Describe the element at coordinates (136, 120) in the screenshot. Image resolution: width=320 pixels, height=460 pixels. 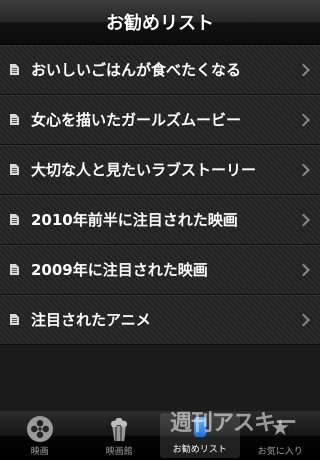
I see `list-item-label: 女心を描いたガールズムービー` at that location.